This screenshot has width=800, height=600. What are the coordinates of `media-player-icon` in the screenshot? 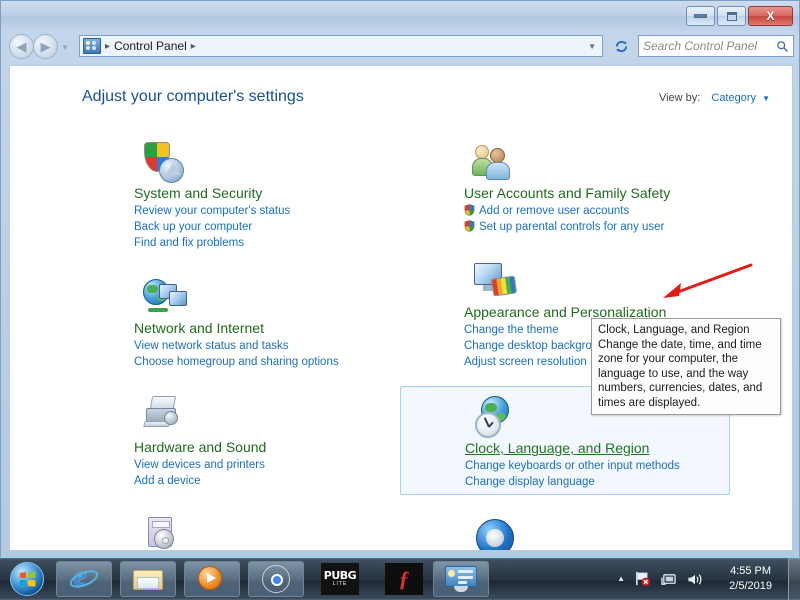 It's located at (212, 579).